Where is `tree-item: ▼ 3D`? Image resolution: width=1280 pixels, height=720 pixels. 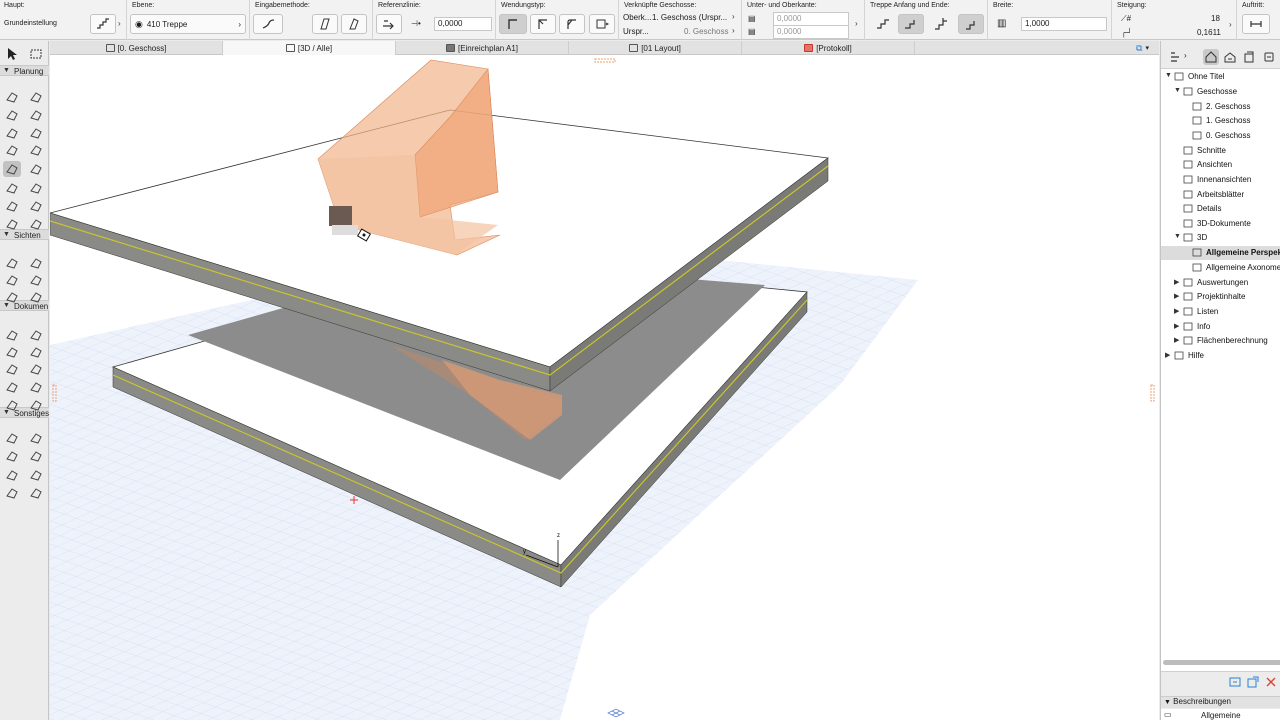
tree-item: ▼ 3D is located at coordinates (1220, 238).